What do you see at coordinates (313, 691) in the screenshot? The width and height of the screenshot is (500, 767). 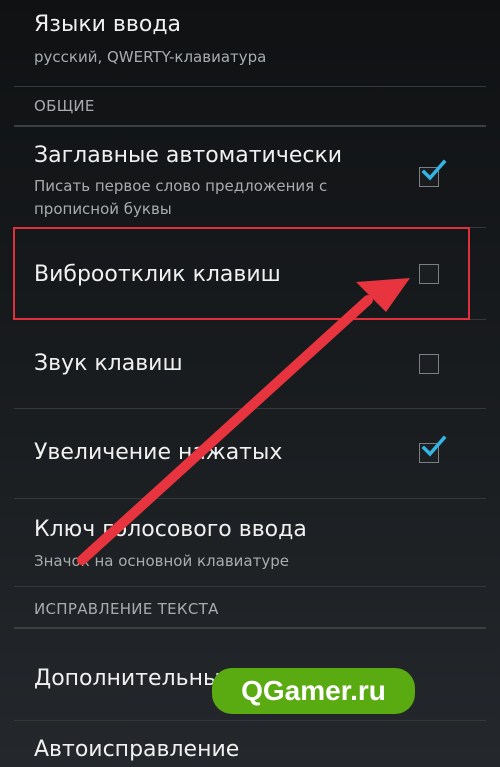 I see `watermark-badge: QGamer.ru` at bounding box center [313, 691].